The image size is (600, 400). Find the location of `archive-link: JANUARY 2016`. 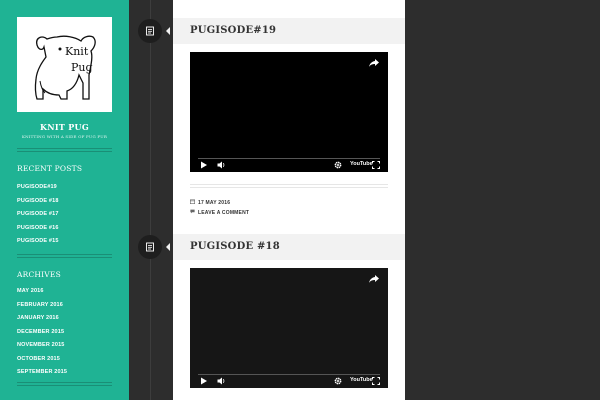

archive-link: JANUARY 2016 is located at coordinates (42, 319).